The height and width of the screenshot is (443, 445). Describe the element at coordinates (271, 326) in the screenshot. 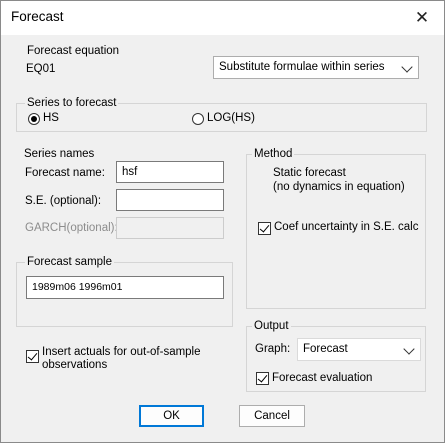

I see `output-label: Output` at that location.